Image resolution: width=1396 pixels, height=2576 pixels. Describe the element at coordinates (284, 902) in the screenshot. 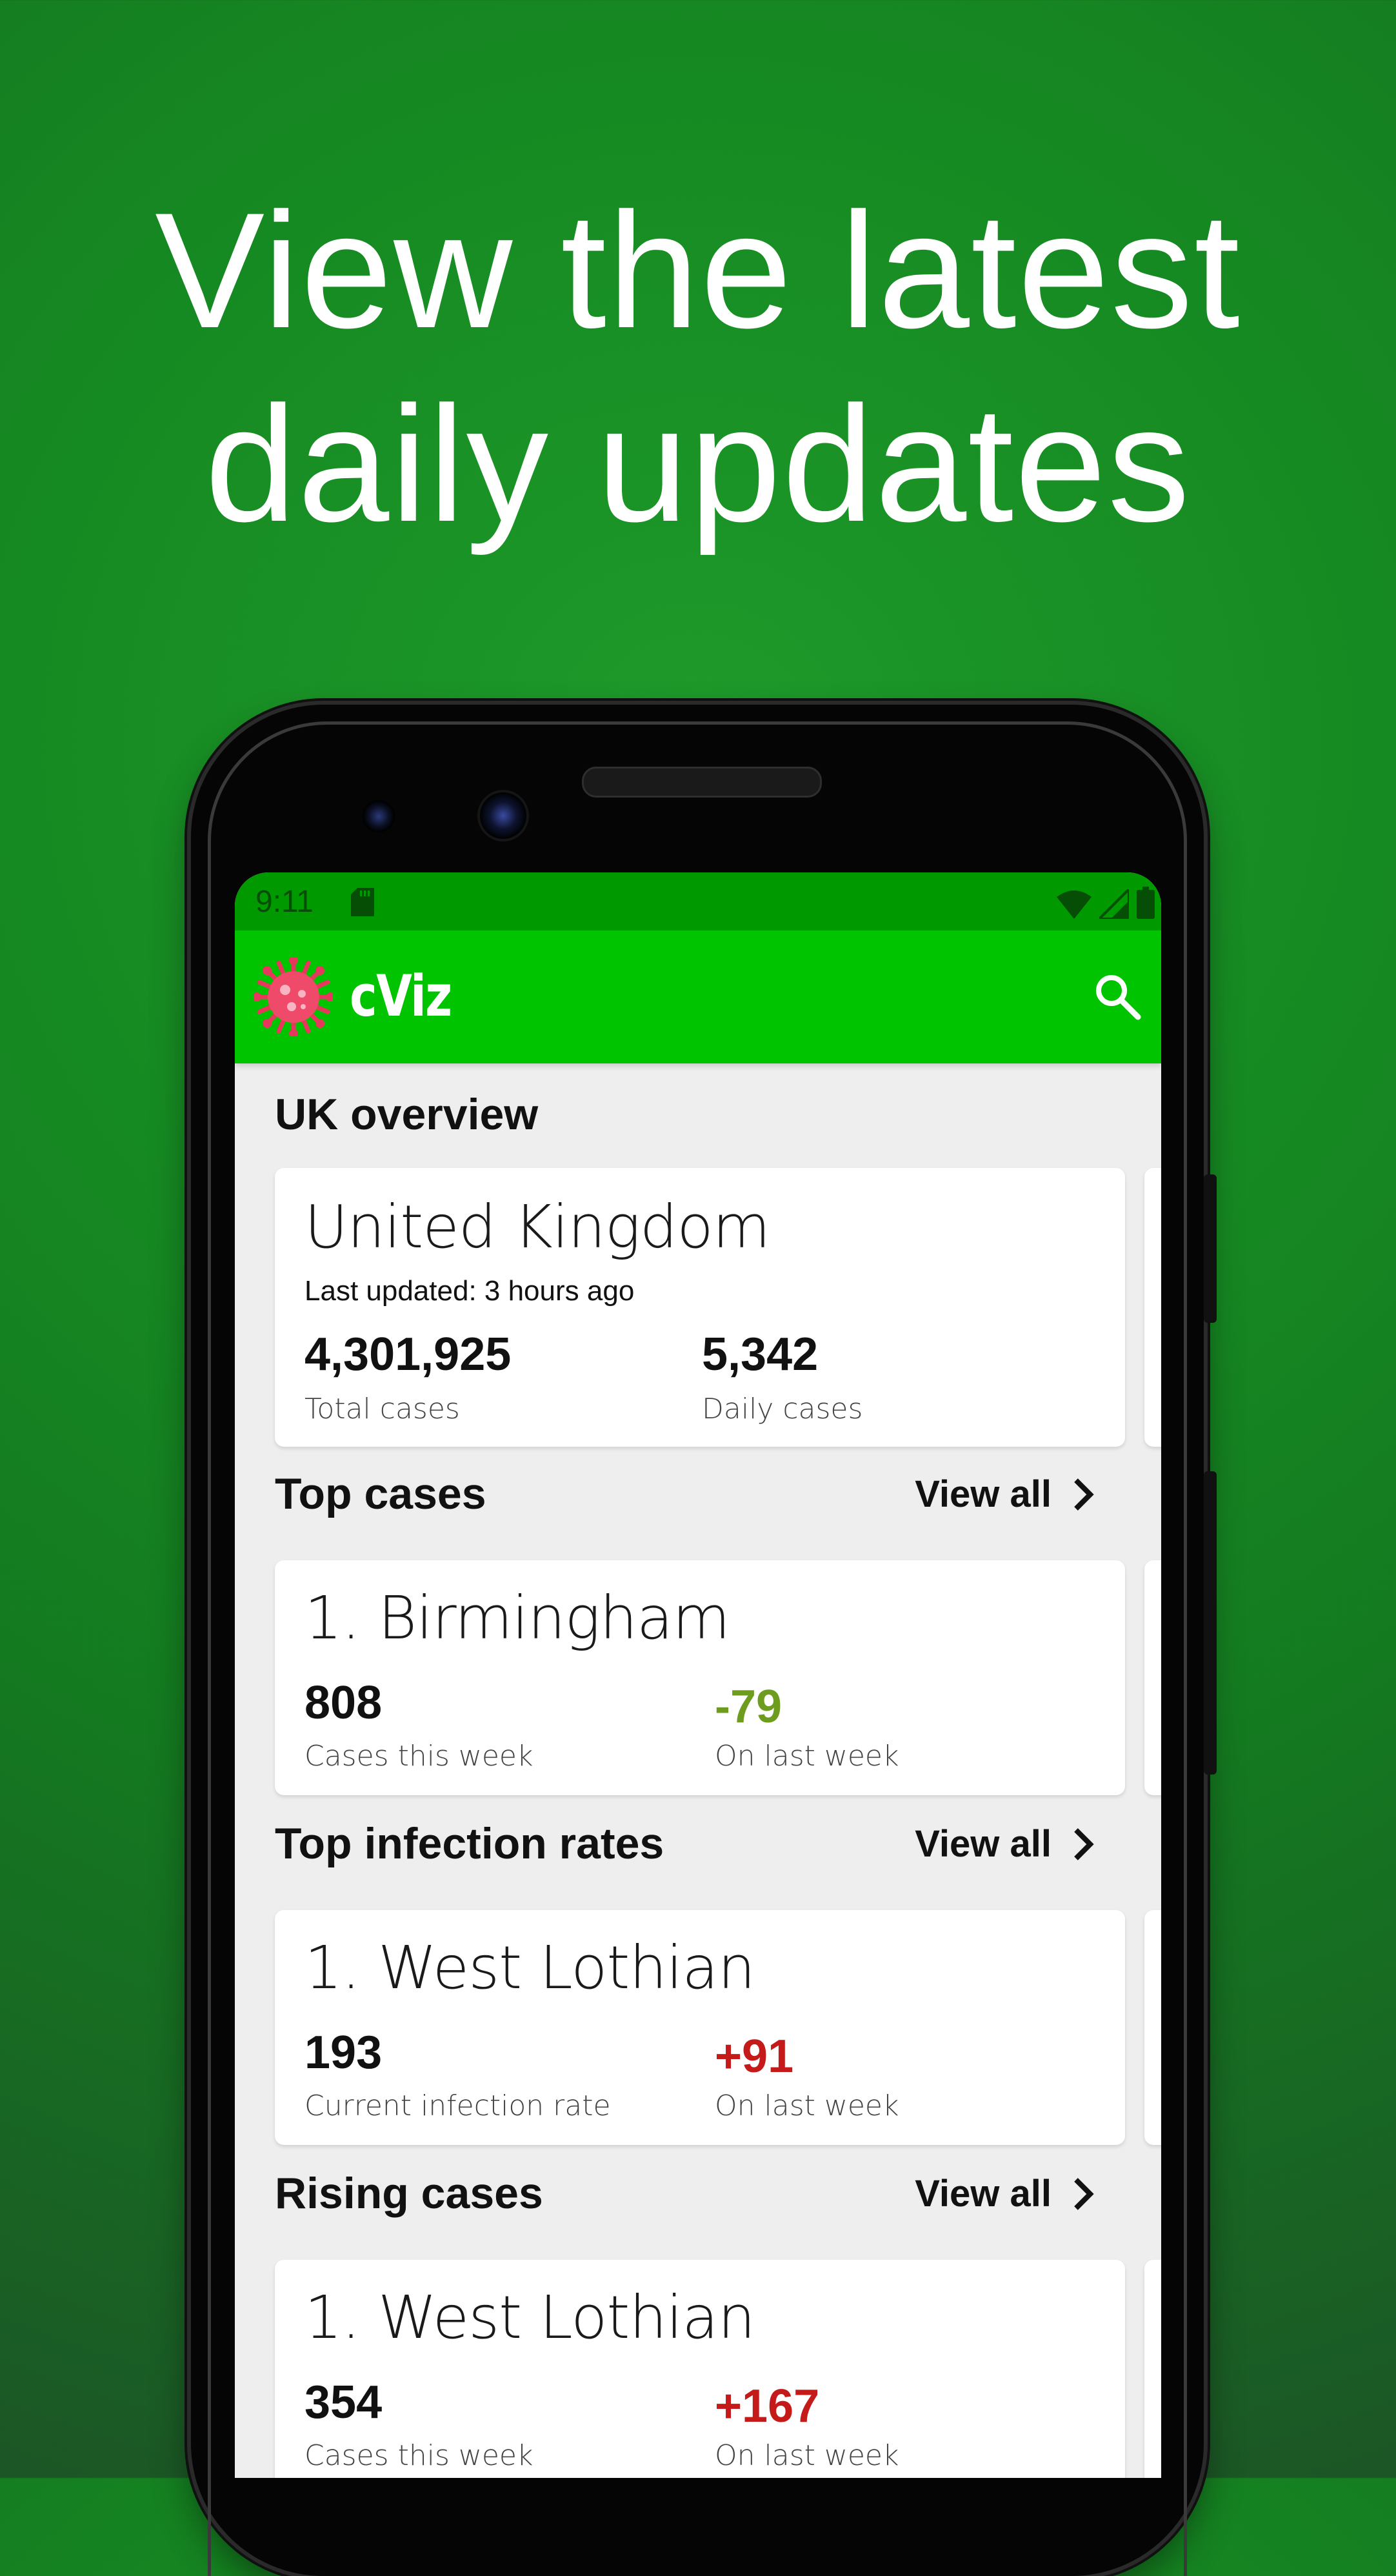

I see `status-time: 9:11` at that location.